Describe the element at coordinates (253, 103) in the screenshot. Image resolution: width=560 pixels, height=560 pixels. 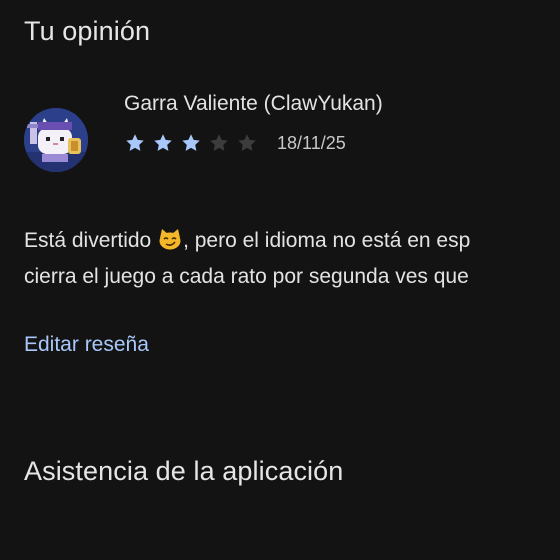
I see `review-author-name: Garra Valiente (ClawYukan)` at that location.